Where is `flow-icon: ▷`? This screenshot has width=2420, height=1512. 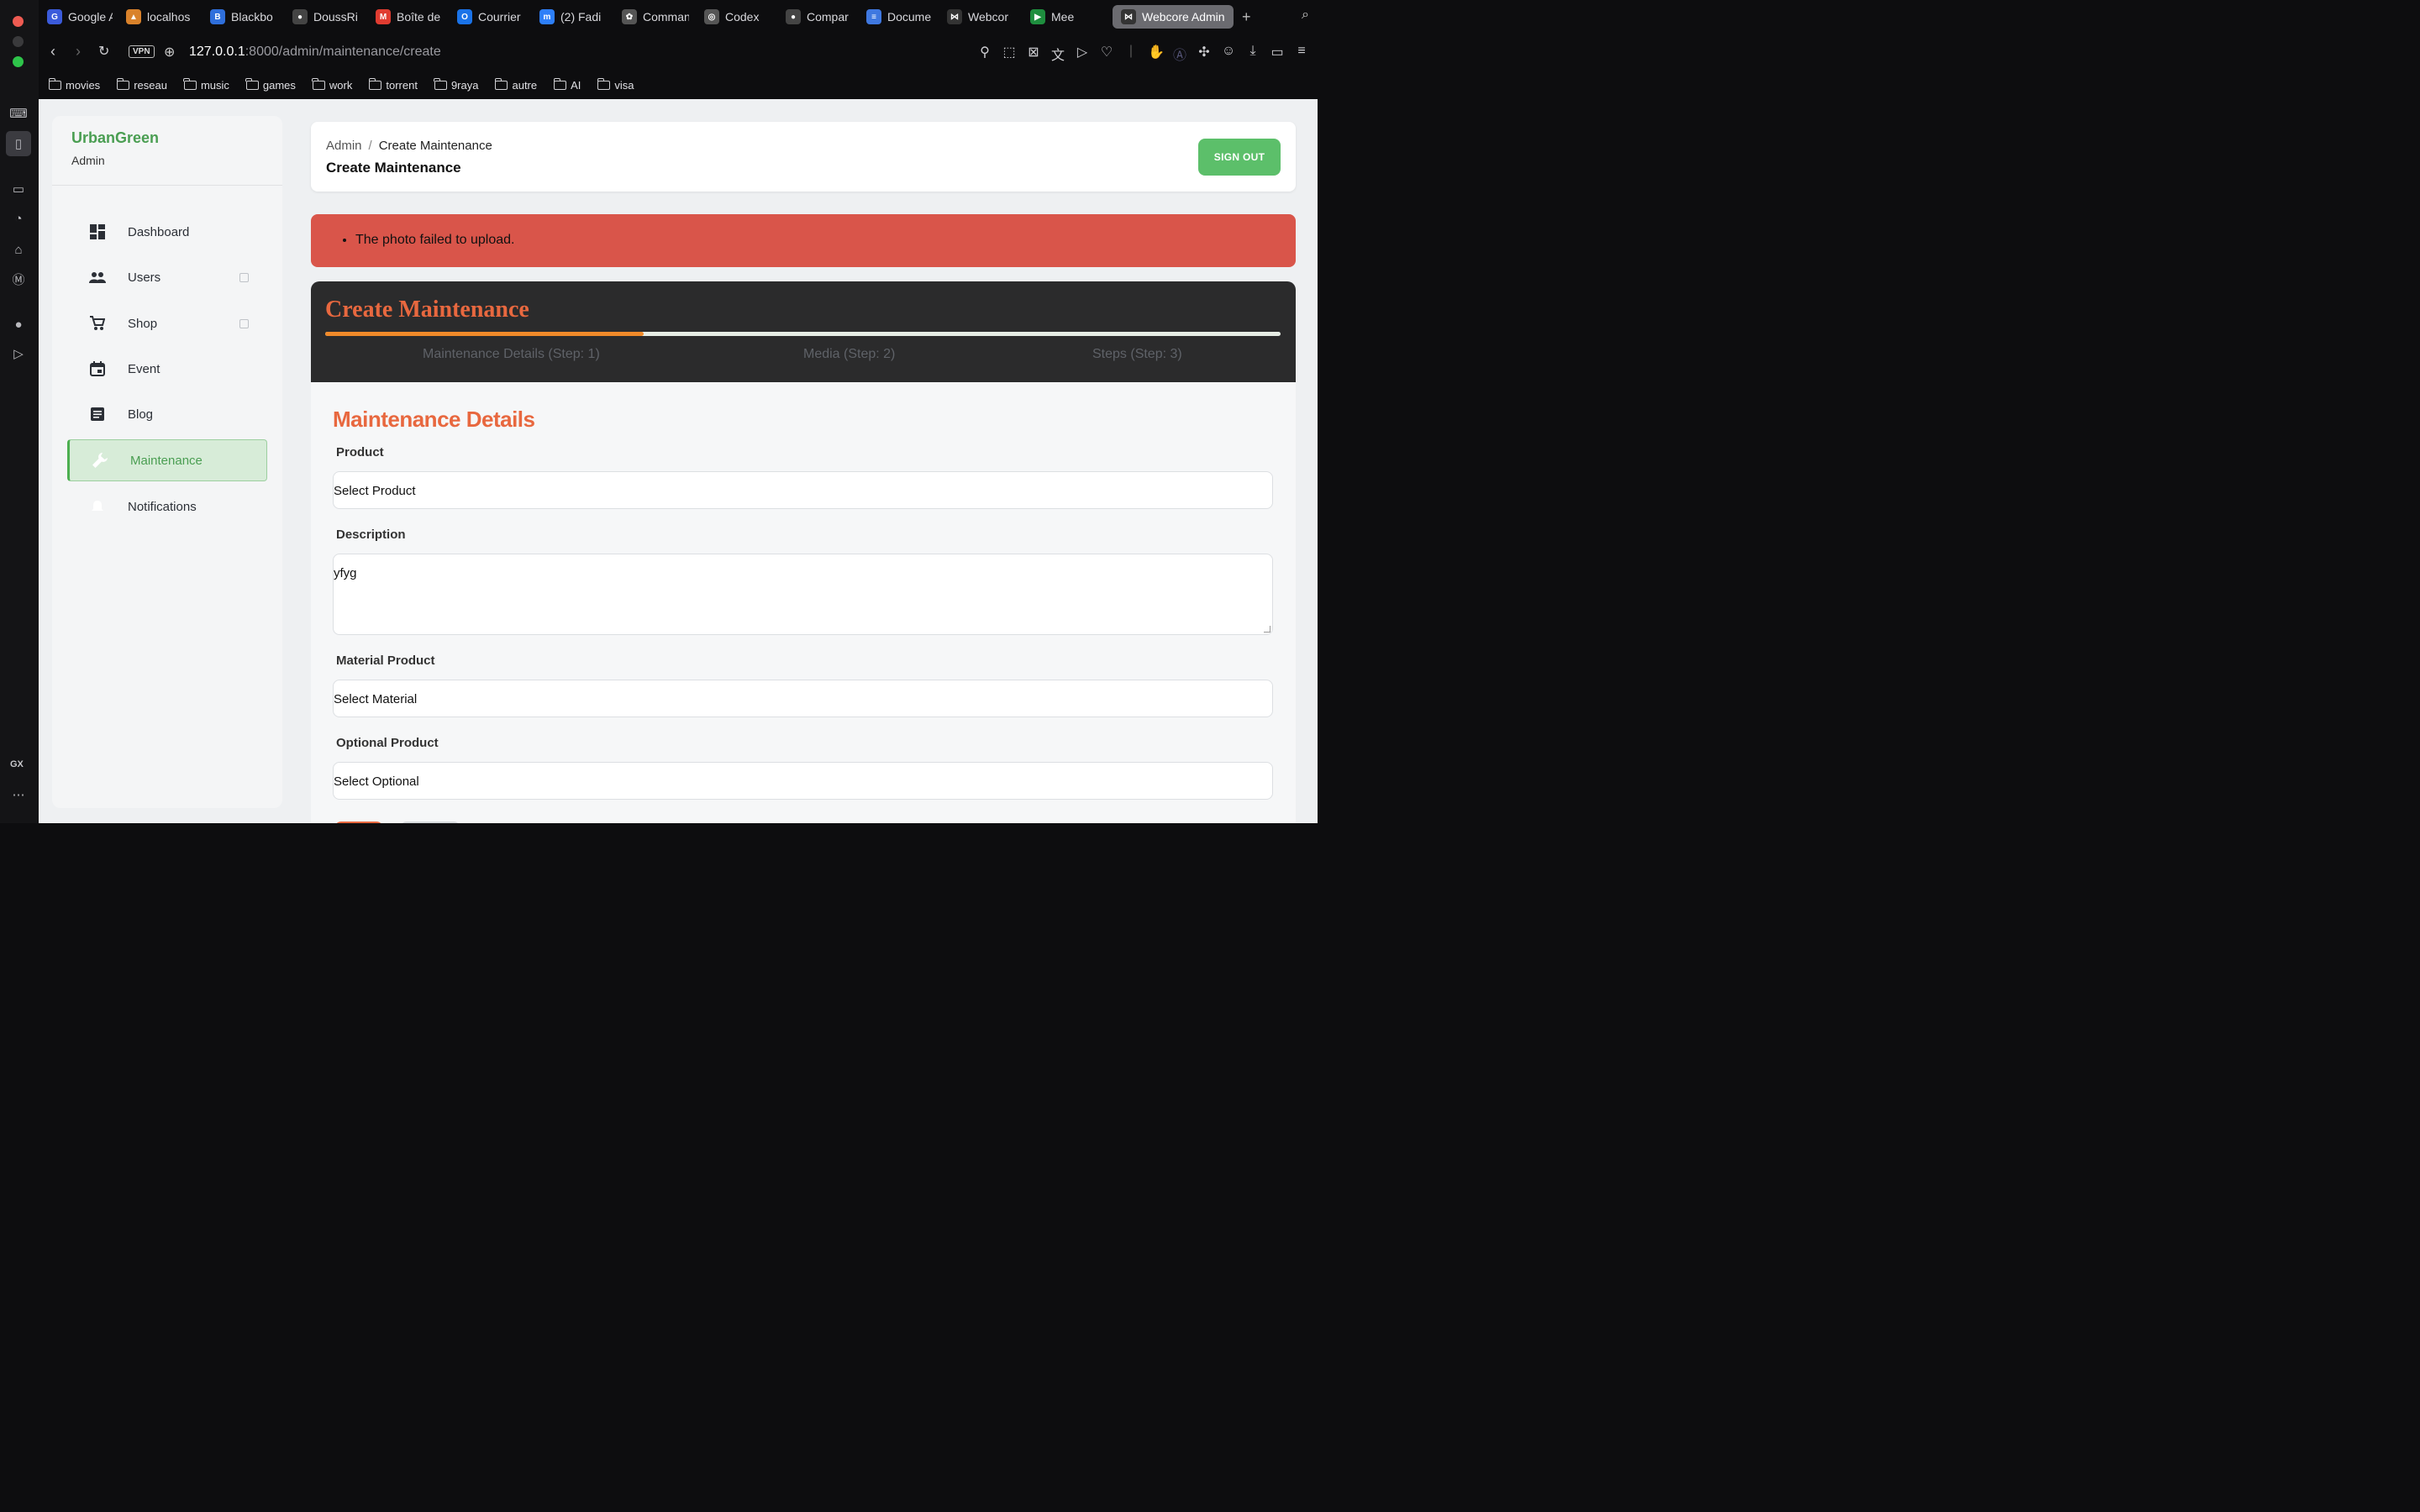
flow-icon: ▷ is located at coordinates (1082, 54).